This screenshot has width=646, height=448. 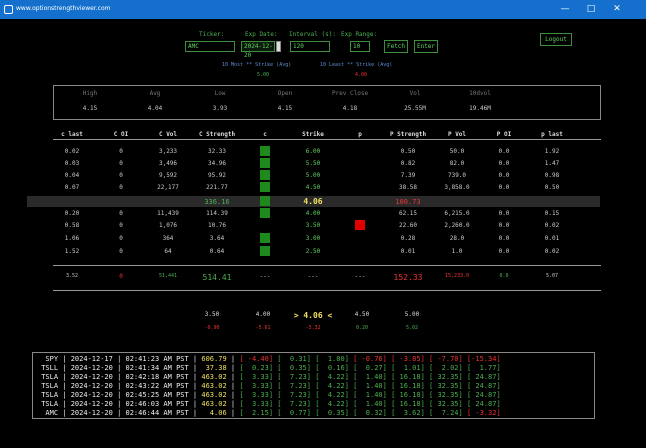 What do you see at coordinates (119, 359) in the screenshot?
I see `ticker-info: SPY | 2024-12-17 | 02:41:23 AM PST |` at bounding box center [119, 359].